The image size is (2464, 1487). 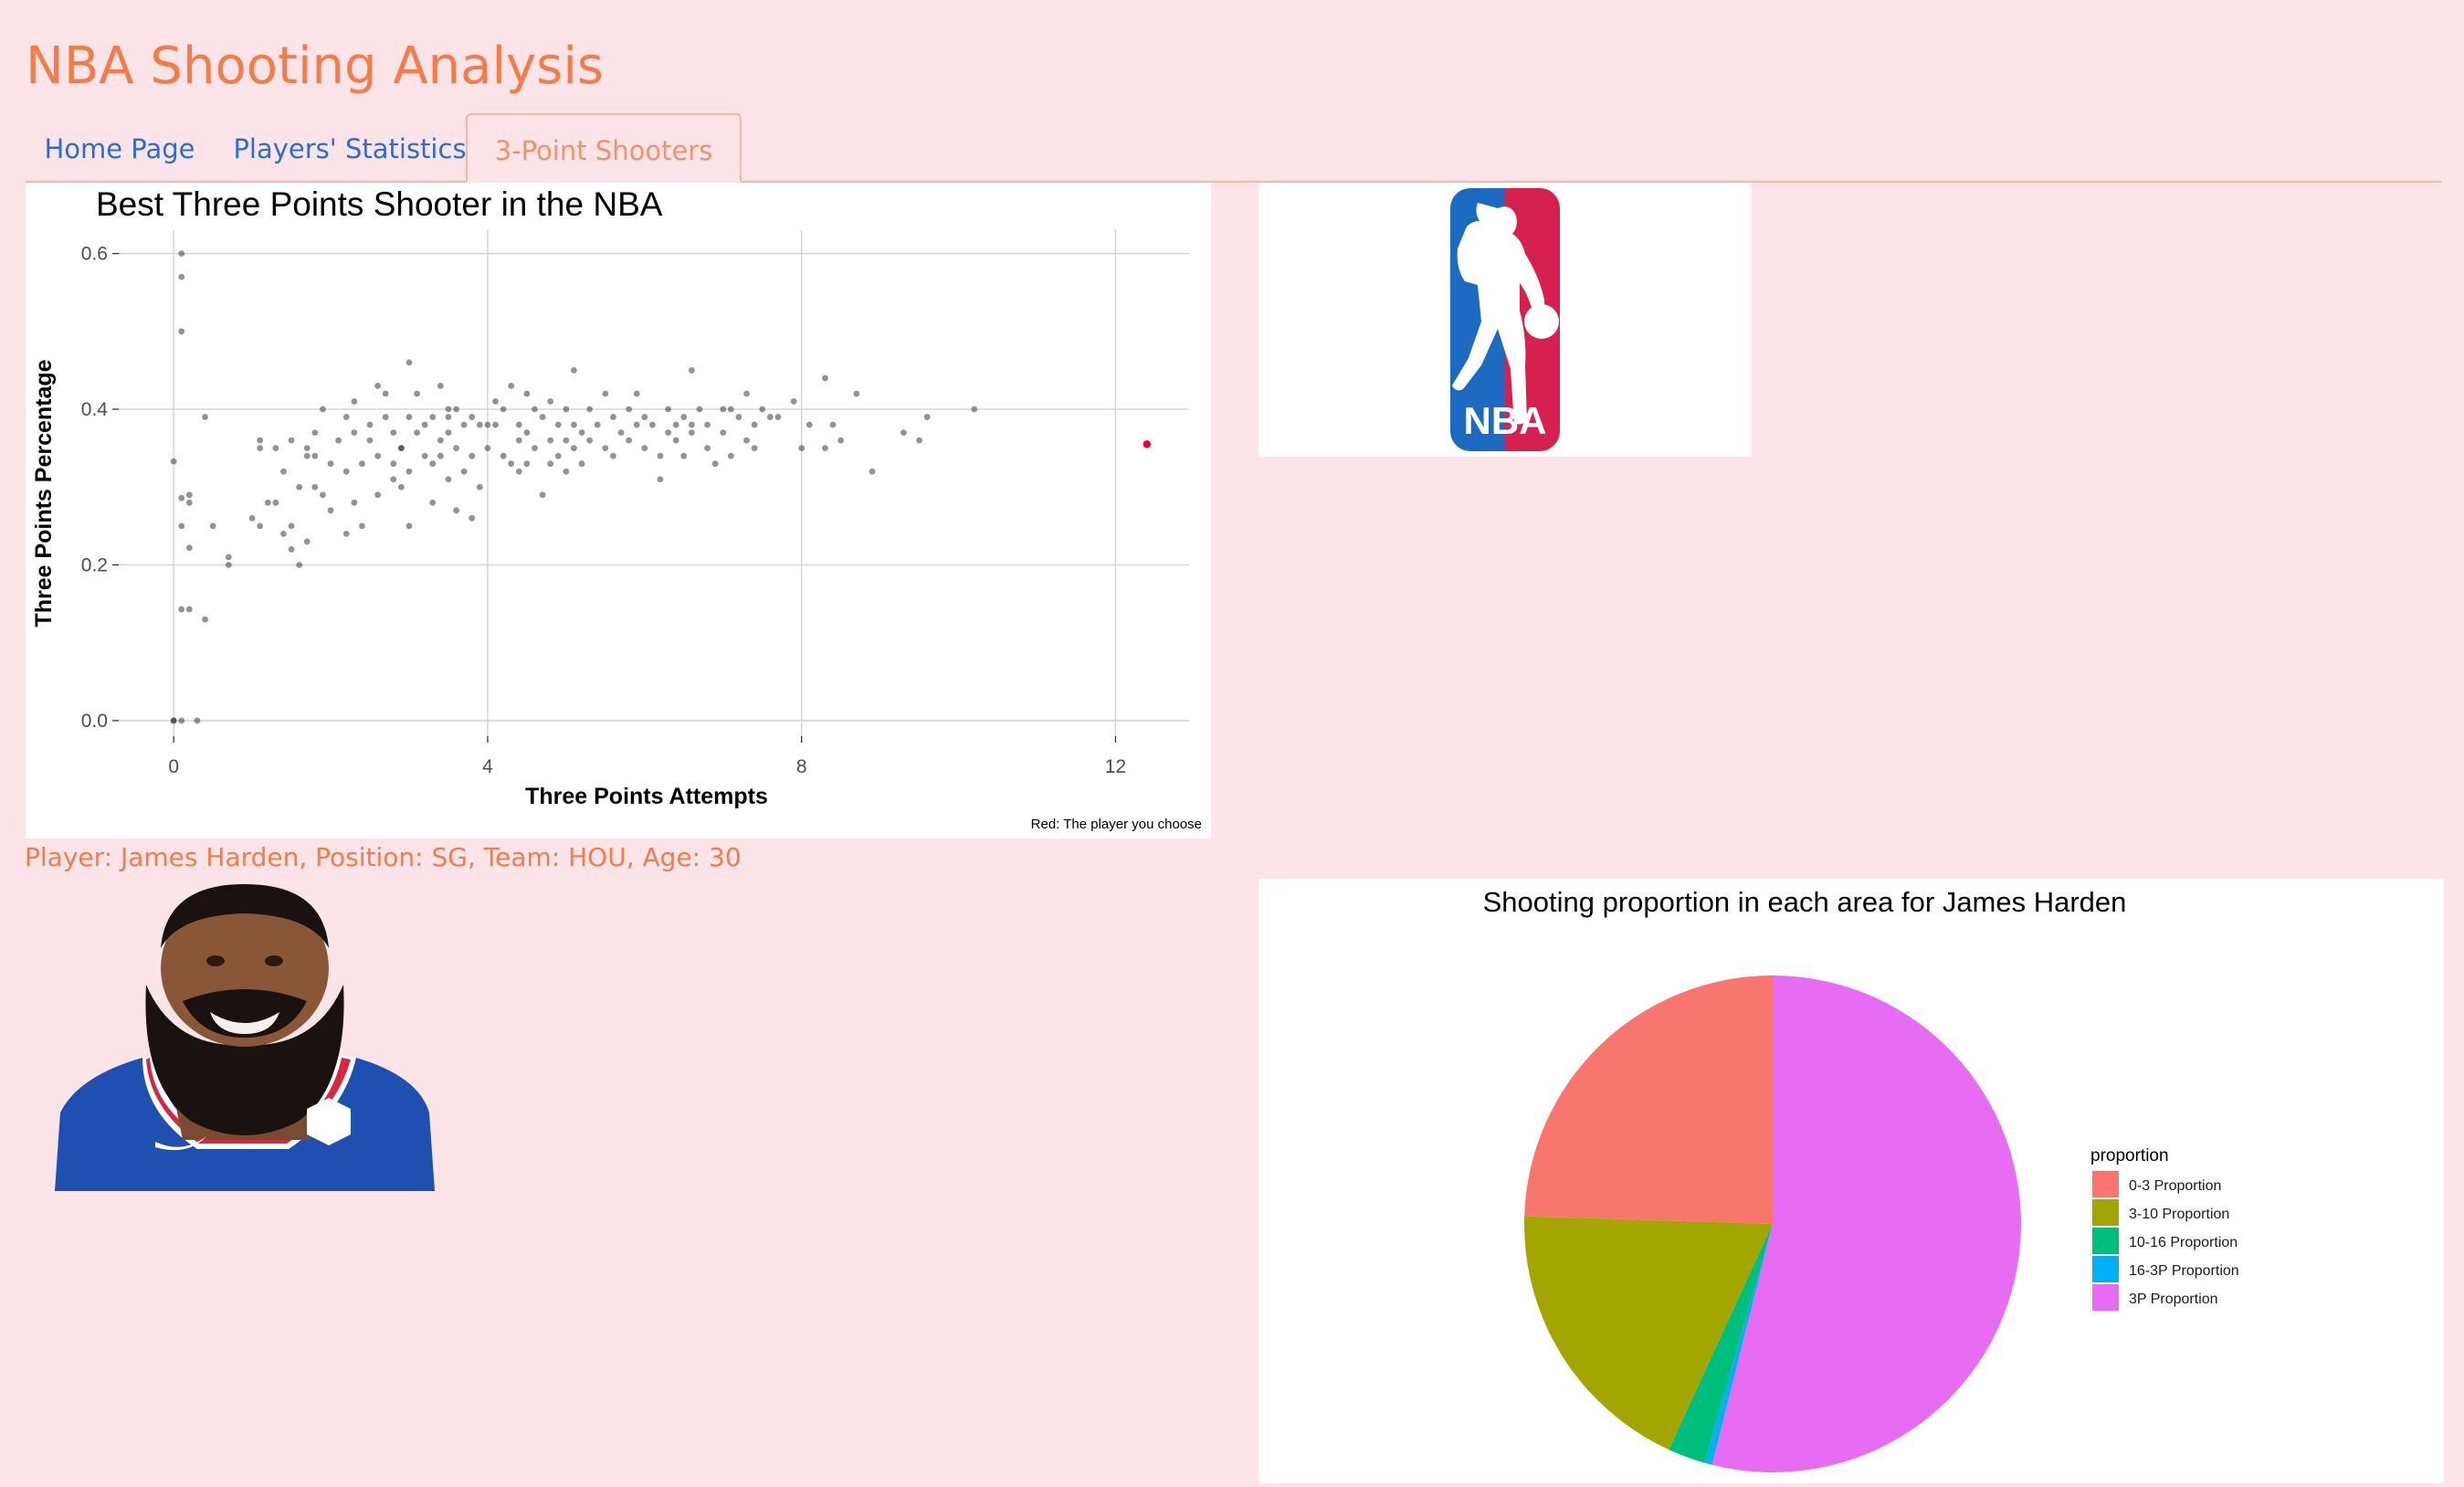 I want to click on legend-title: proportion, so click(x=2129, y=1155).